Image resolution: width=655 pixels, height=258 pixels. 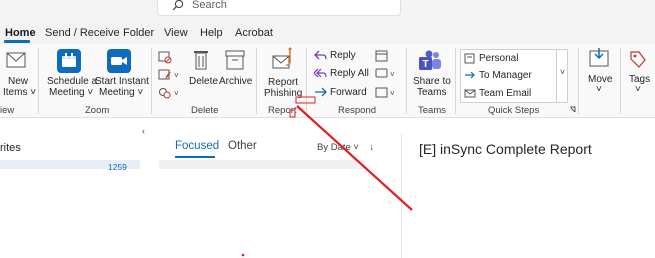 What do you see at coordinates (292, 113) in the screenshot?
I see `annotation-marker` at bounding box center [292, 113].